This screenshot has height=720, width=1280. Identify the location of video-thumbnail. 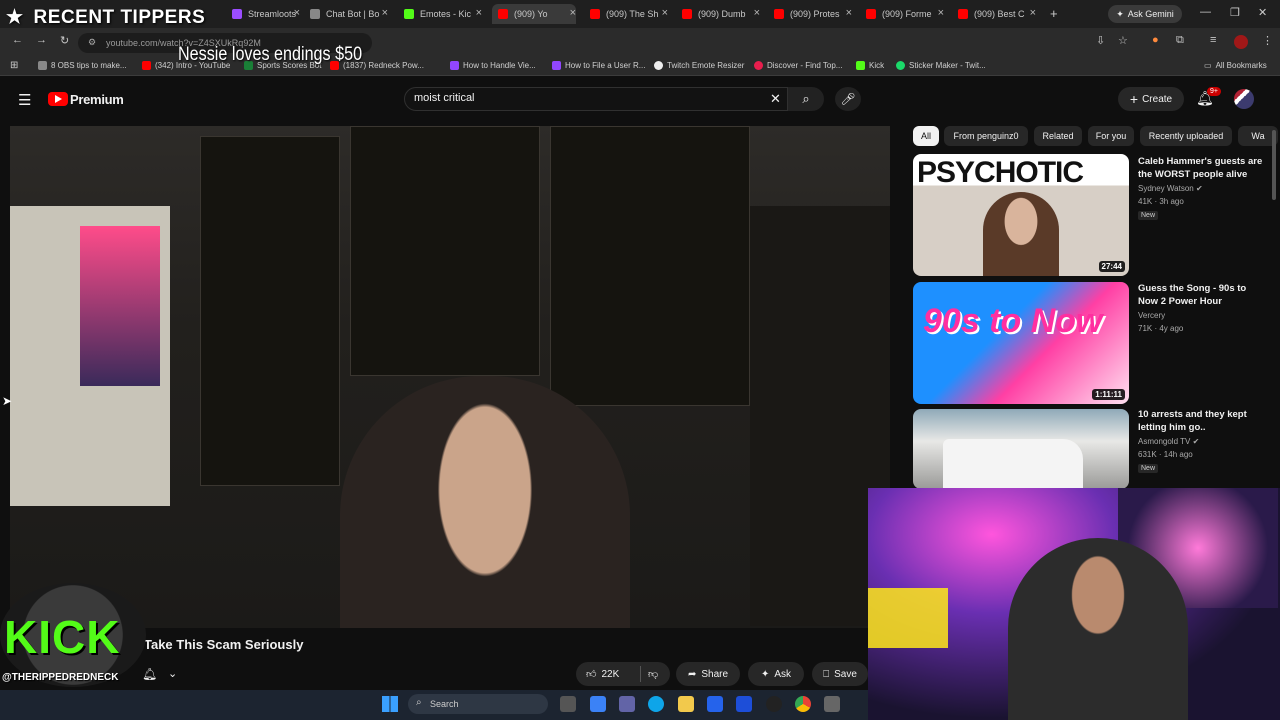
(1021, 449).